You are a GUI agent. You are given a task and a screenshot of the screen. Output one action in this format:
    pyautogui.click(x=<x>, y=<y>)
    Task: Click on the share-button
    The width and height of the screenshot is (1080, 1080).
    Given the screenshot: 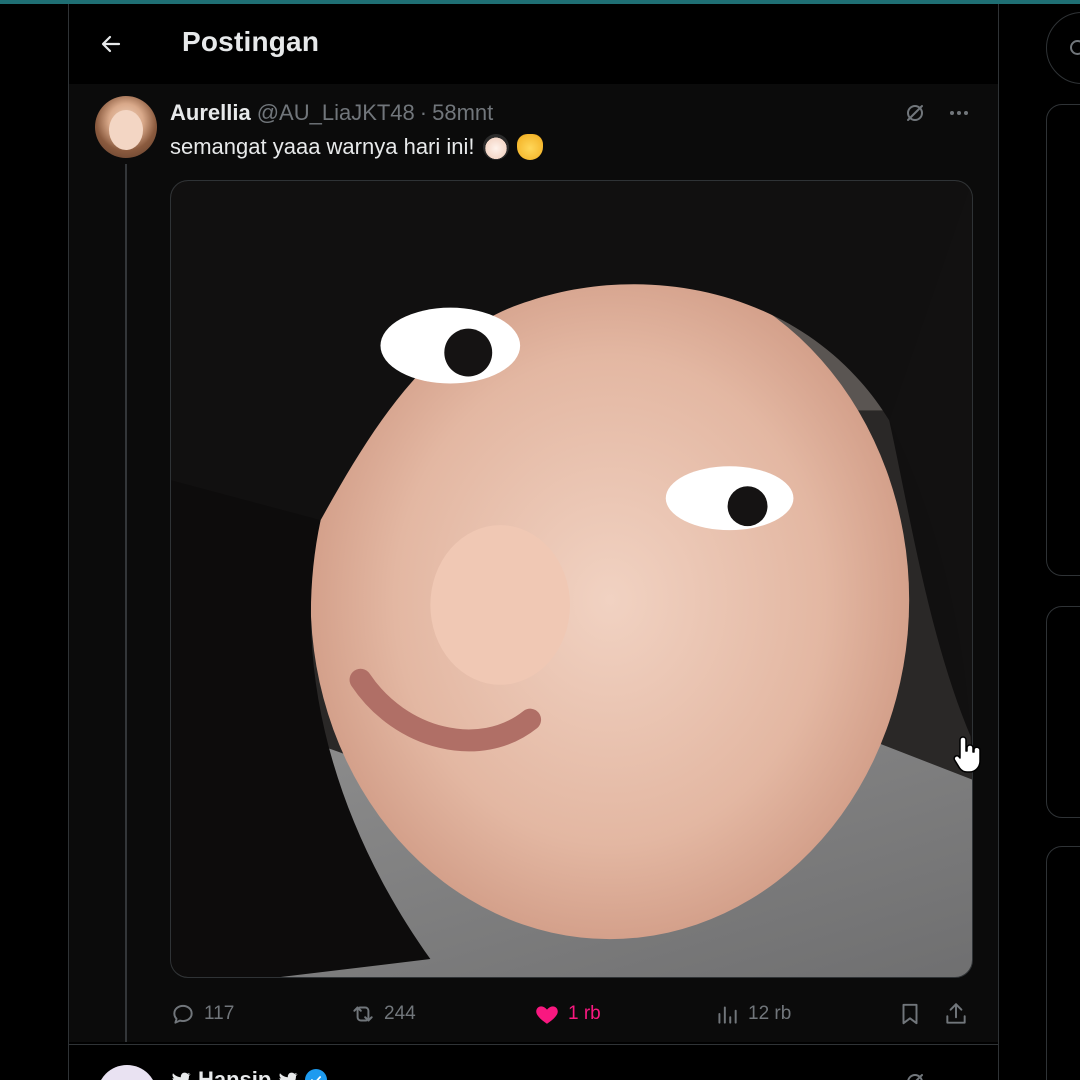 What is the action you would take?
    pyautogui.click(x=956, y=1014)
    